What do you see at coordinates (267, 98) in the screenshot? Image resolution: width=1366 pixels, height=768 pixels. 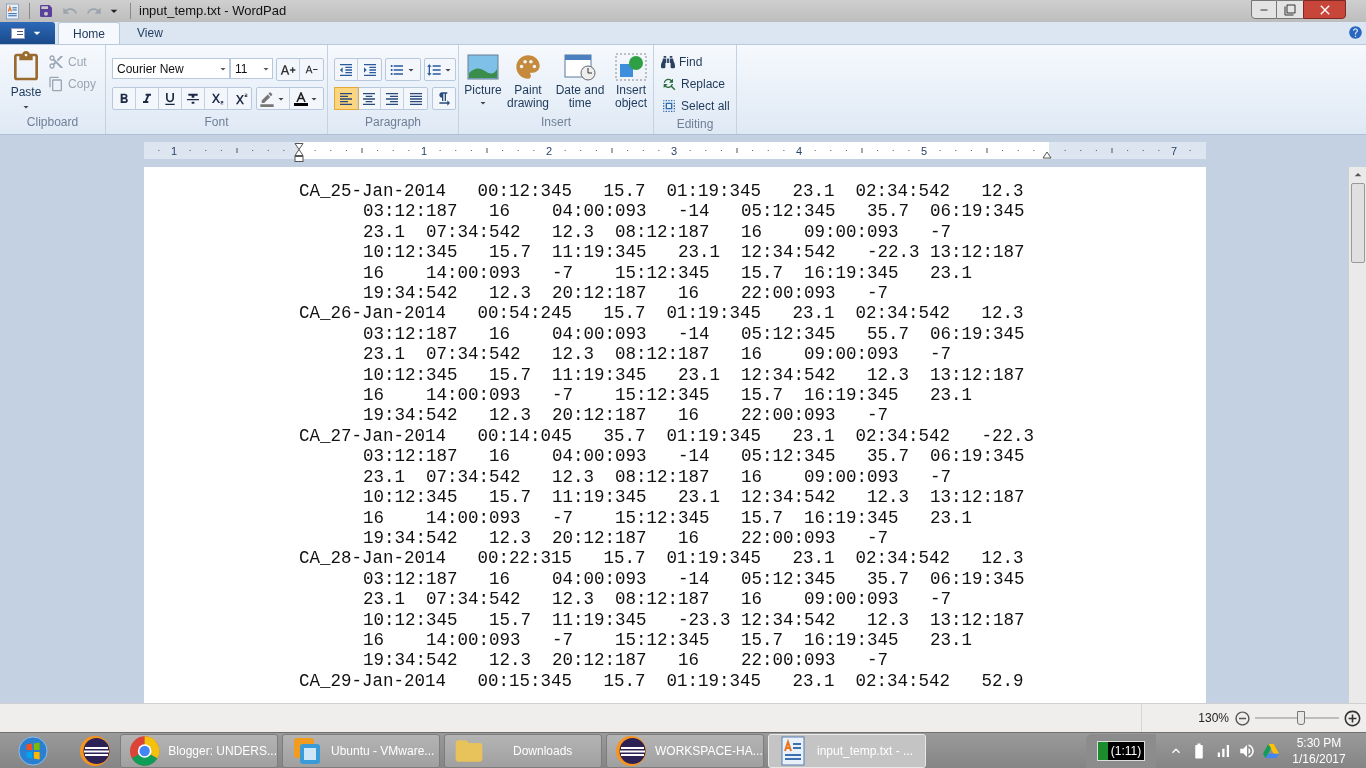 I see `highlighter-icon` at bounding box center [267, 98].